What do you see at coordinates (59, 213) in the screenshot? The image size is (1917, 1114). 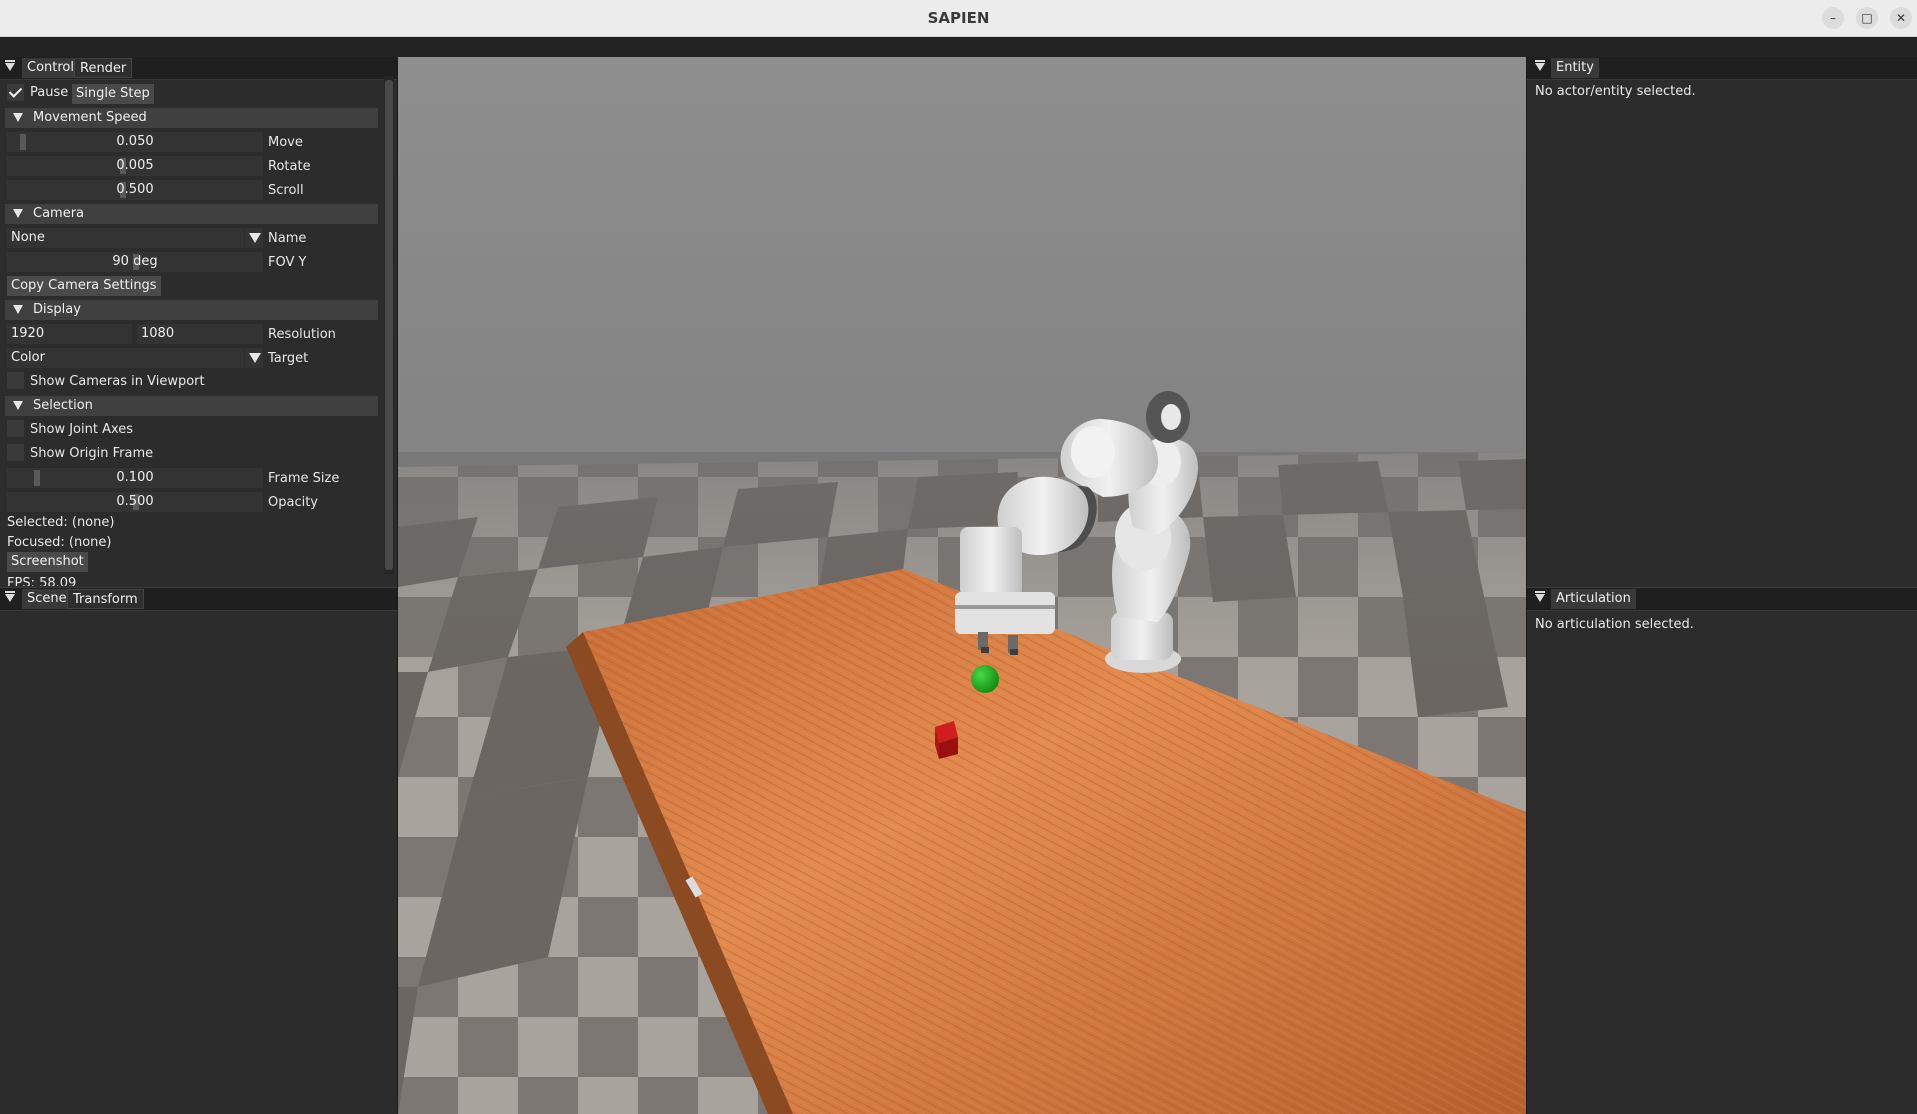 I see `section-title: Camera` at bounding box center [59, 213].